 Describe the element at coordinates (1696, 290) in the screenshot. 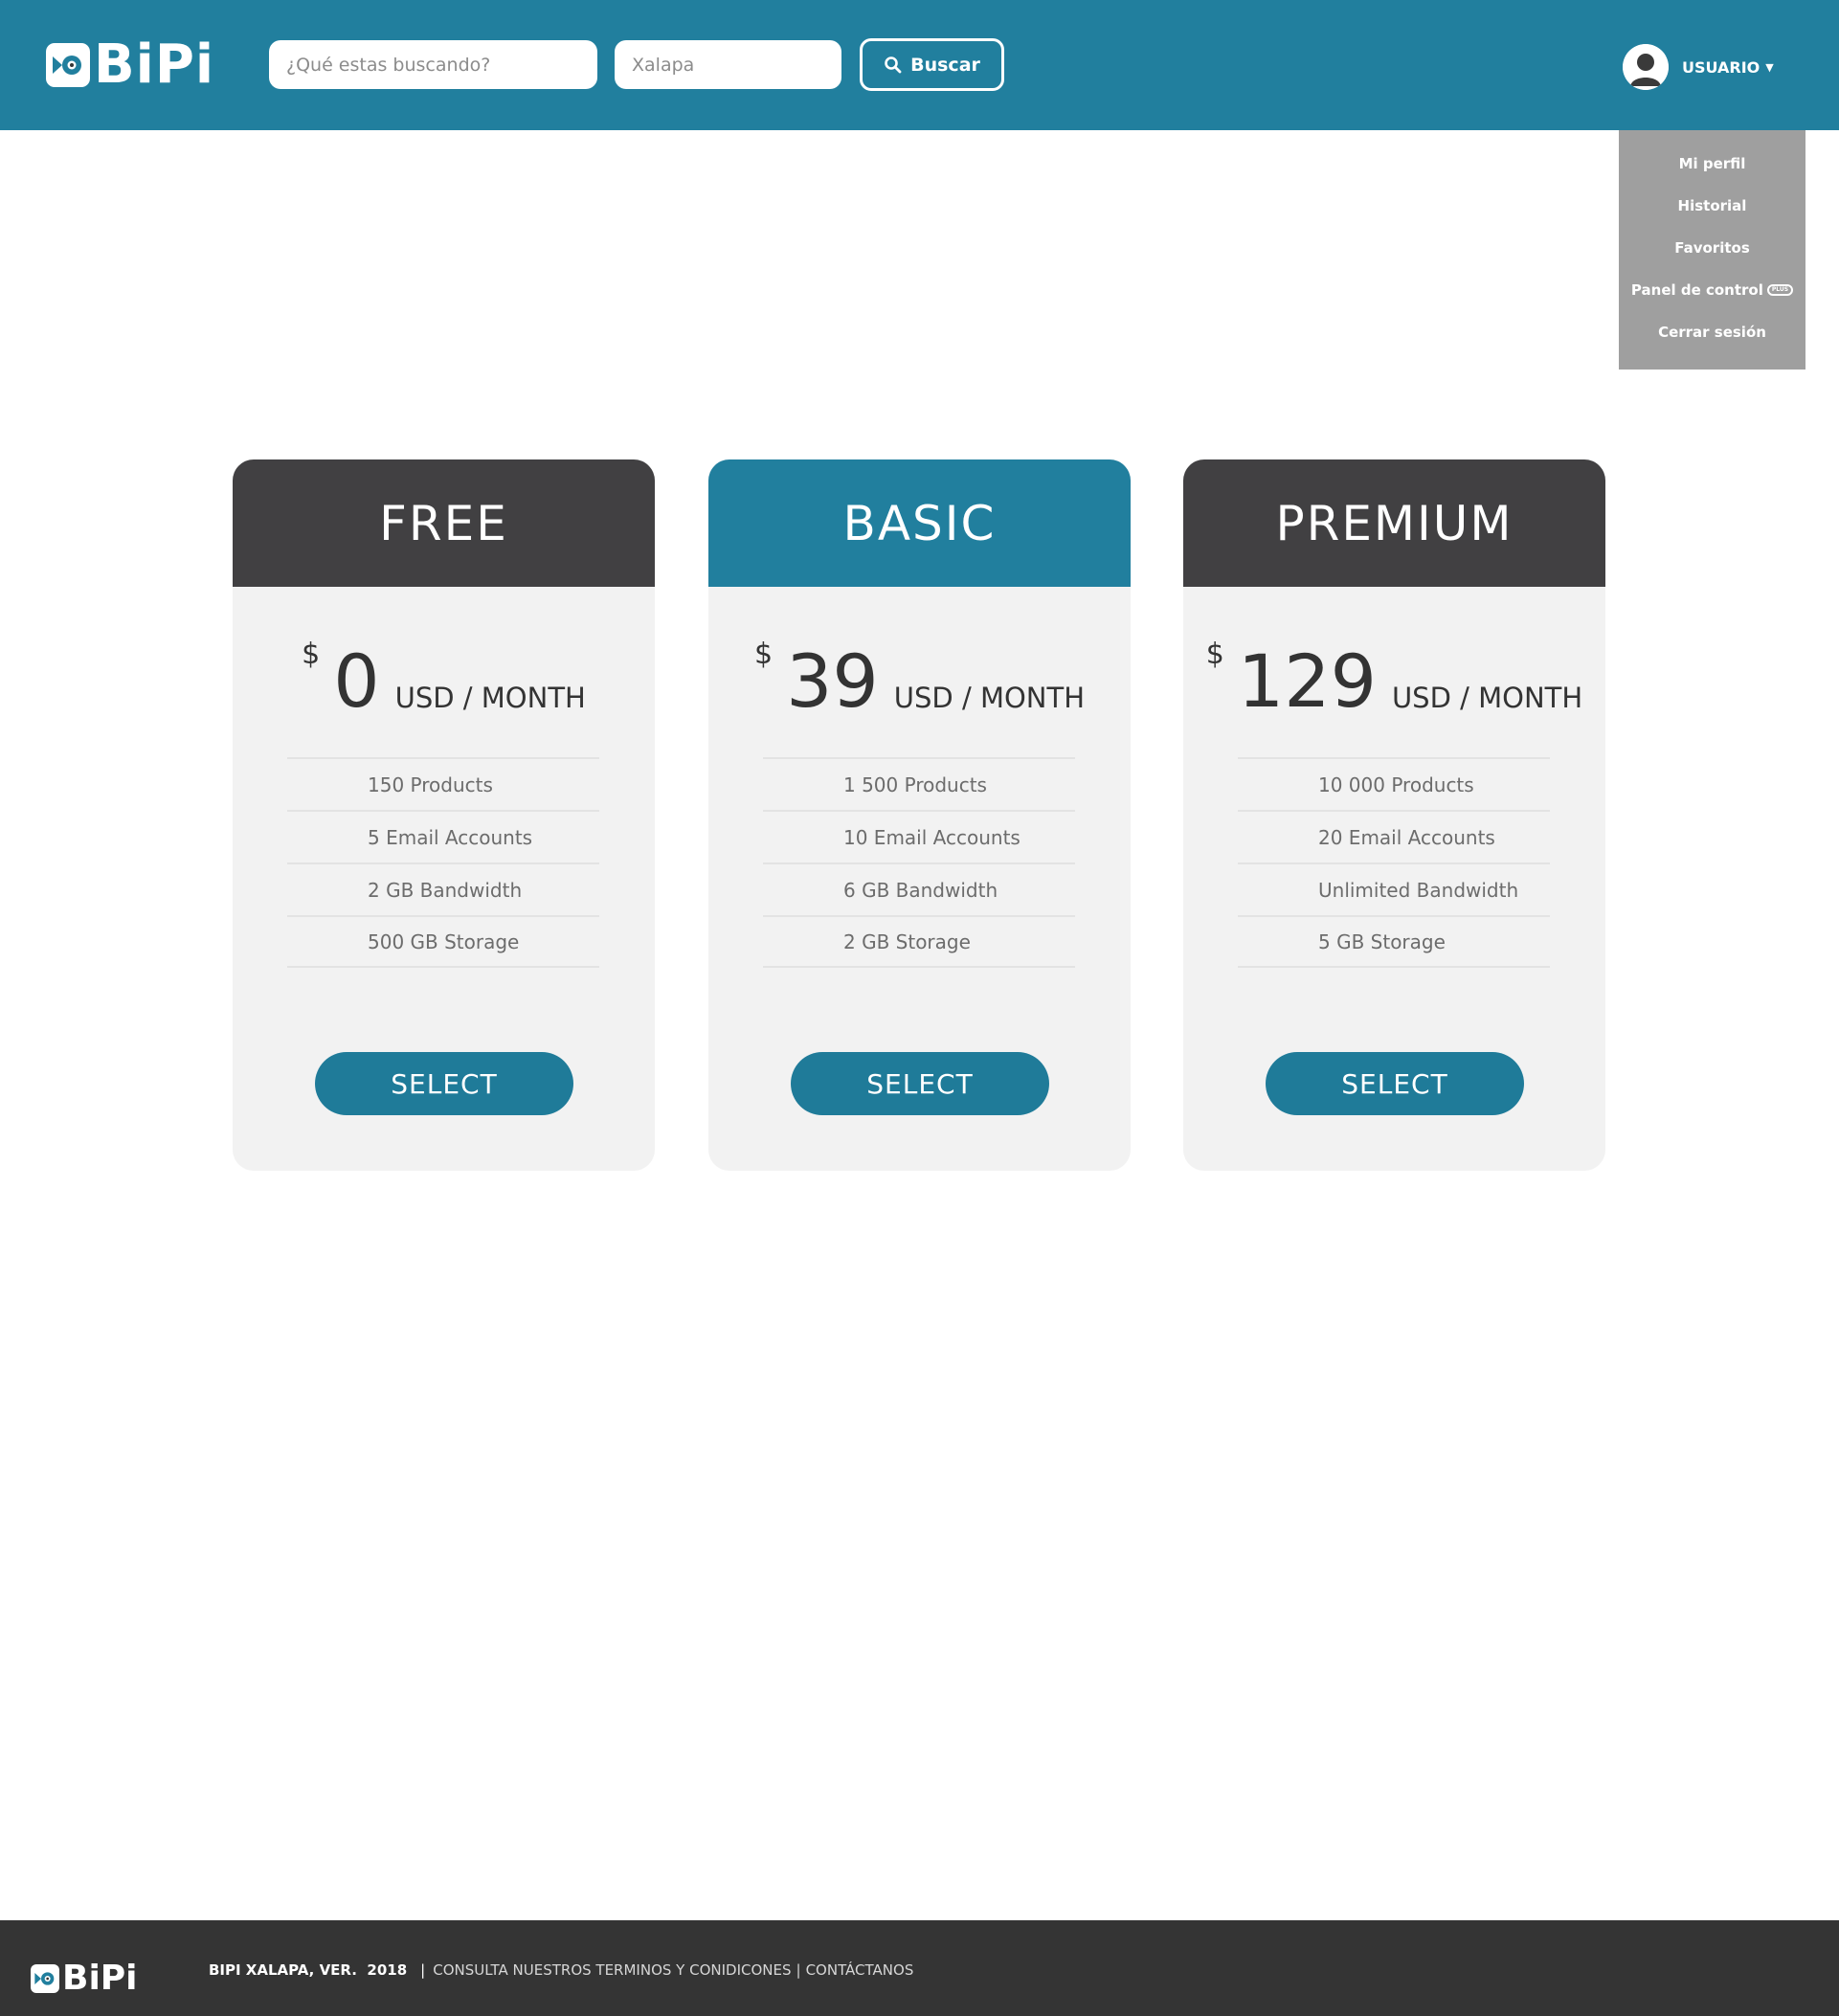

I see `menu-item-label: Panel de control` at that location.